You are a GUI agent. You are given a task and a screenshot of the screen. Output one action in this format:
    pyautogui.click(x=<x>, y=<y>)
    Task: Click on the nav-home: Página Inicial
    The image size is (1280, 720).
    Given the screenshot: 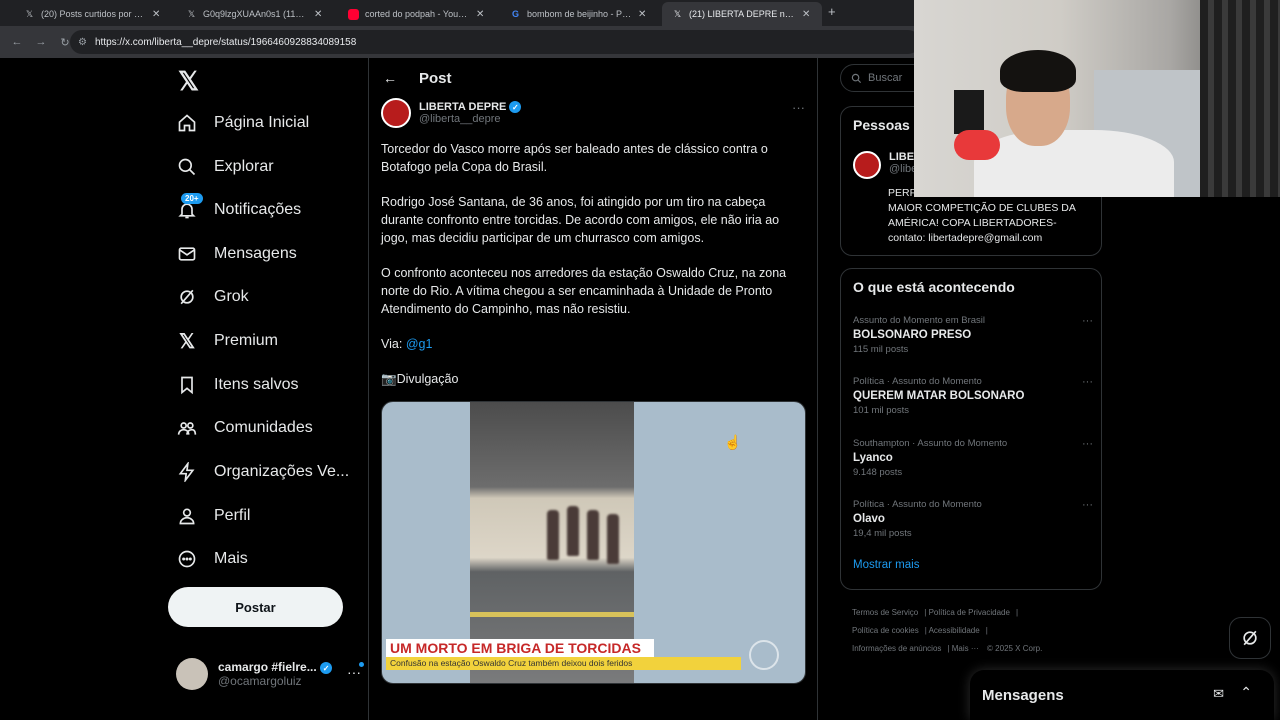 What is the action you would take?
    pyautogui.click(x=242, y=123)
    